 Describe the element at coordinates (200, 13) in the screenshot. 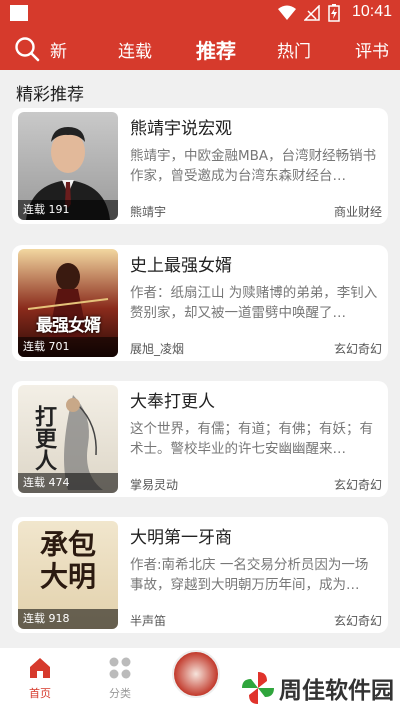

I see `status-bar: 10:41` at that location.